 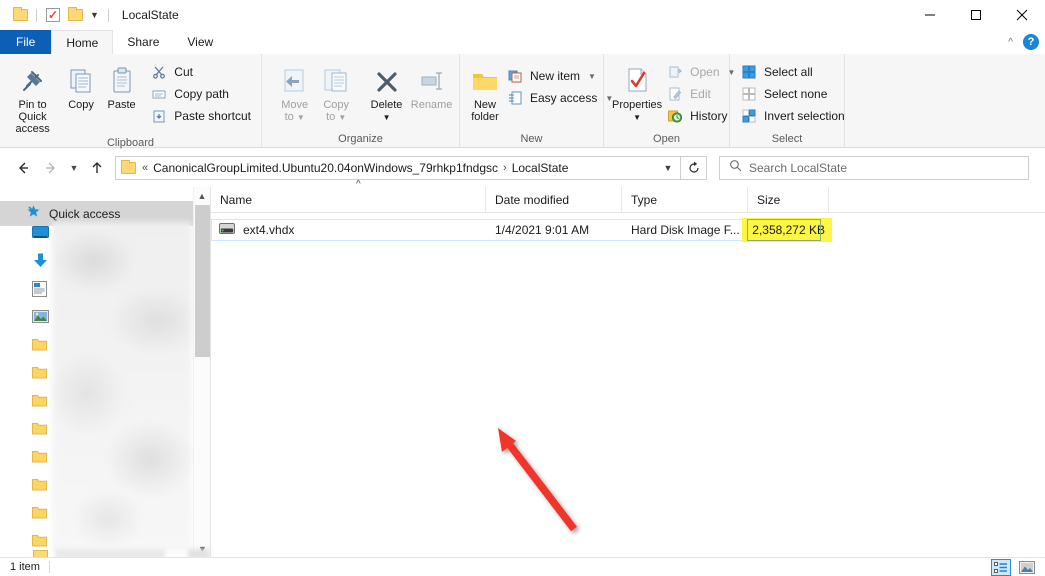 What do you see at coordinates (336, 79) in the screenshot?
I see `copy-to-icon` at bounding box center [336, 79].